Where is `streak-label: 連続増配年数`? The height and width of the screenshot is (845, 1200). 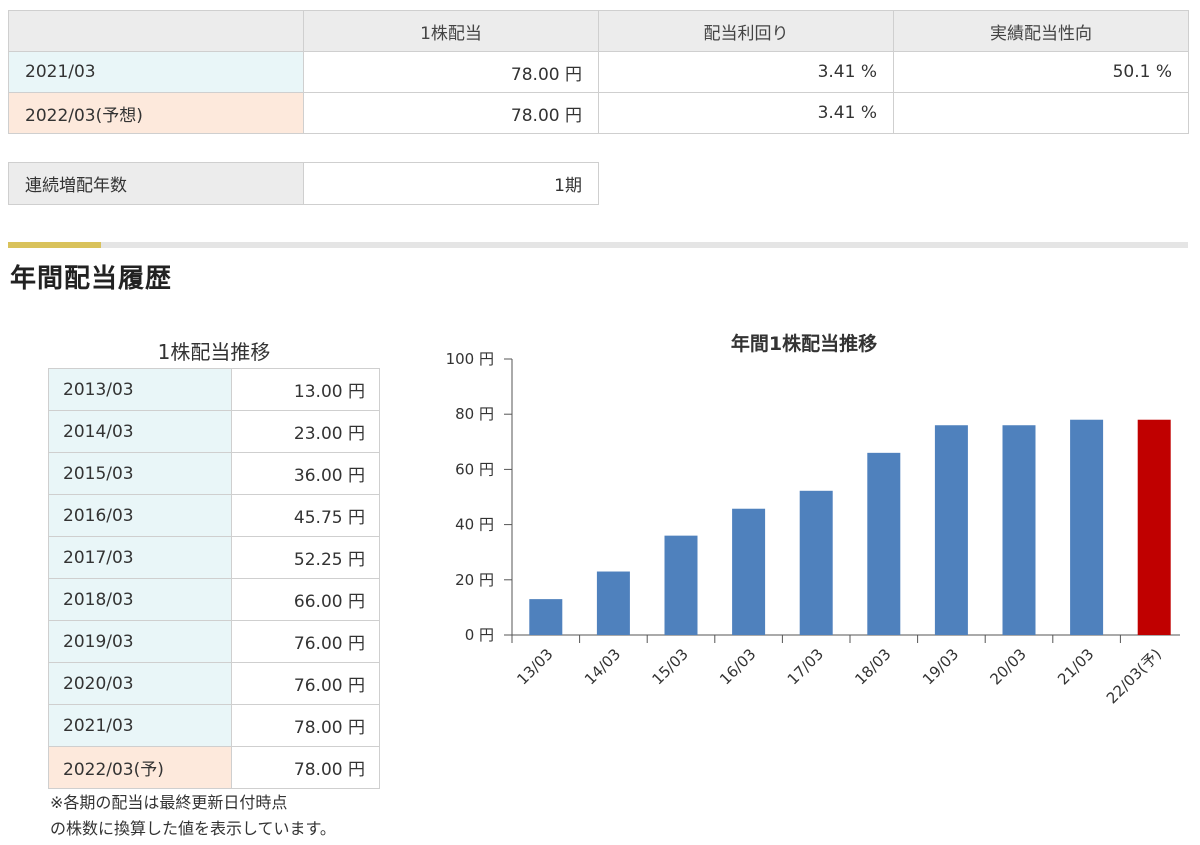
streak-label: 連続増配年数 is located at coordinates (156, 183).